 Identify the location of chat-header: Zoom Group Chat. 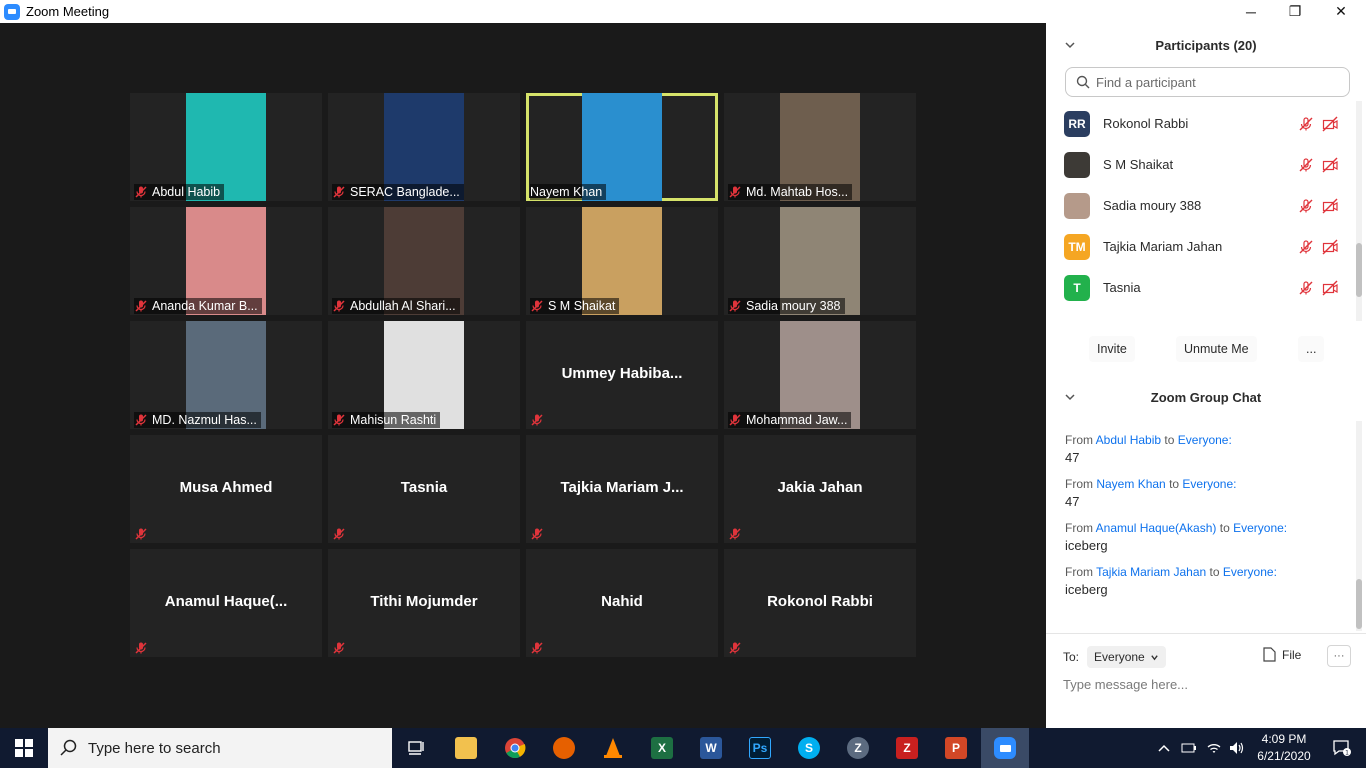
(1206, 397).